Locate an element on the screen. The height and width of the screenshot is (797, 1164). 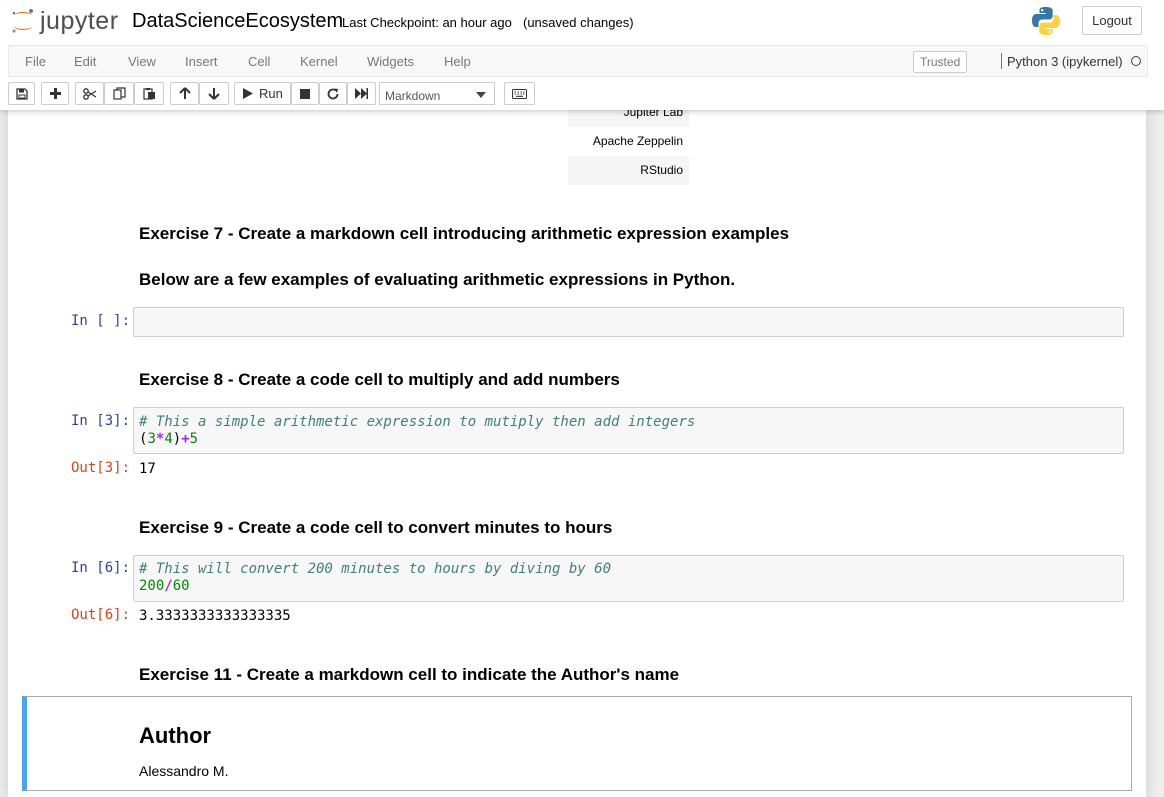
menu-cell: Cell is located at coordinates (259, 61).